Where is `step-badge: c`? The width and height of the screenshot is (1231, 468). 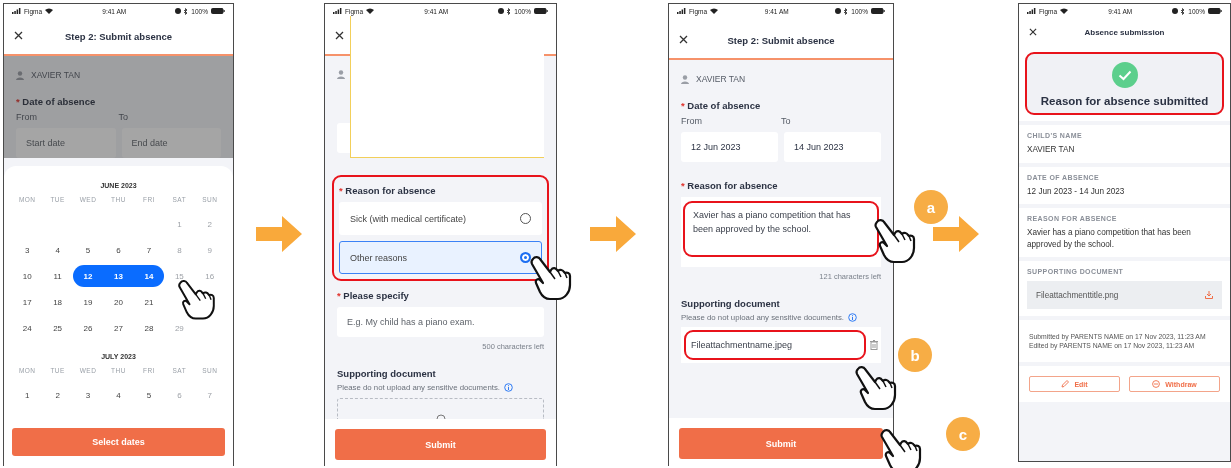
step-badge: c is located at coordinates (963, 434).